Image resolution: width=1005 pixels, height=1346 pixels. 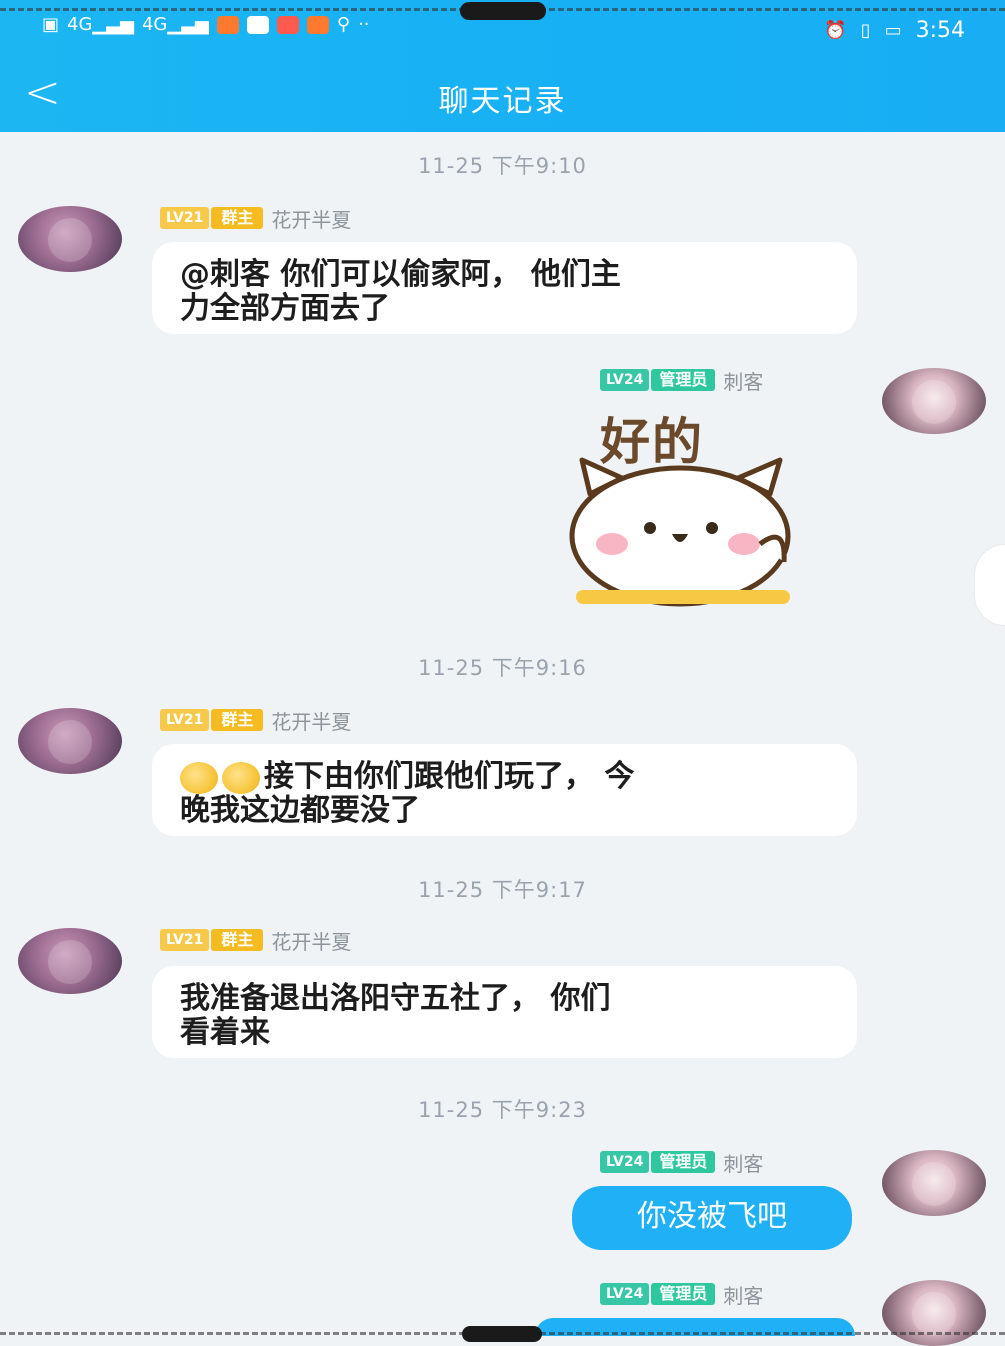 I want to click on message-text: 晚我这边都要没了, so click(x=300, y=810).